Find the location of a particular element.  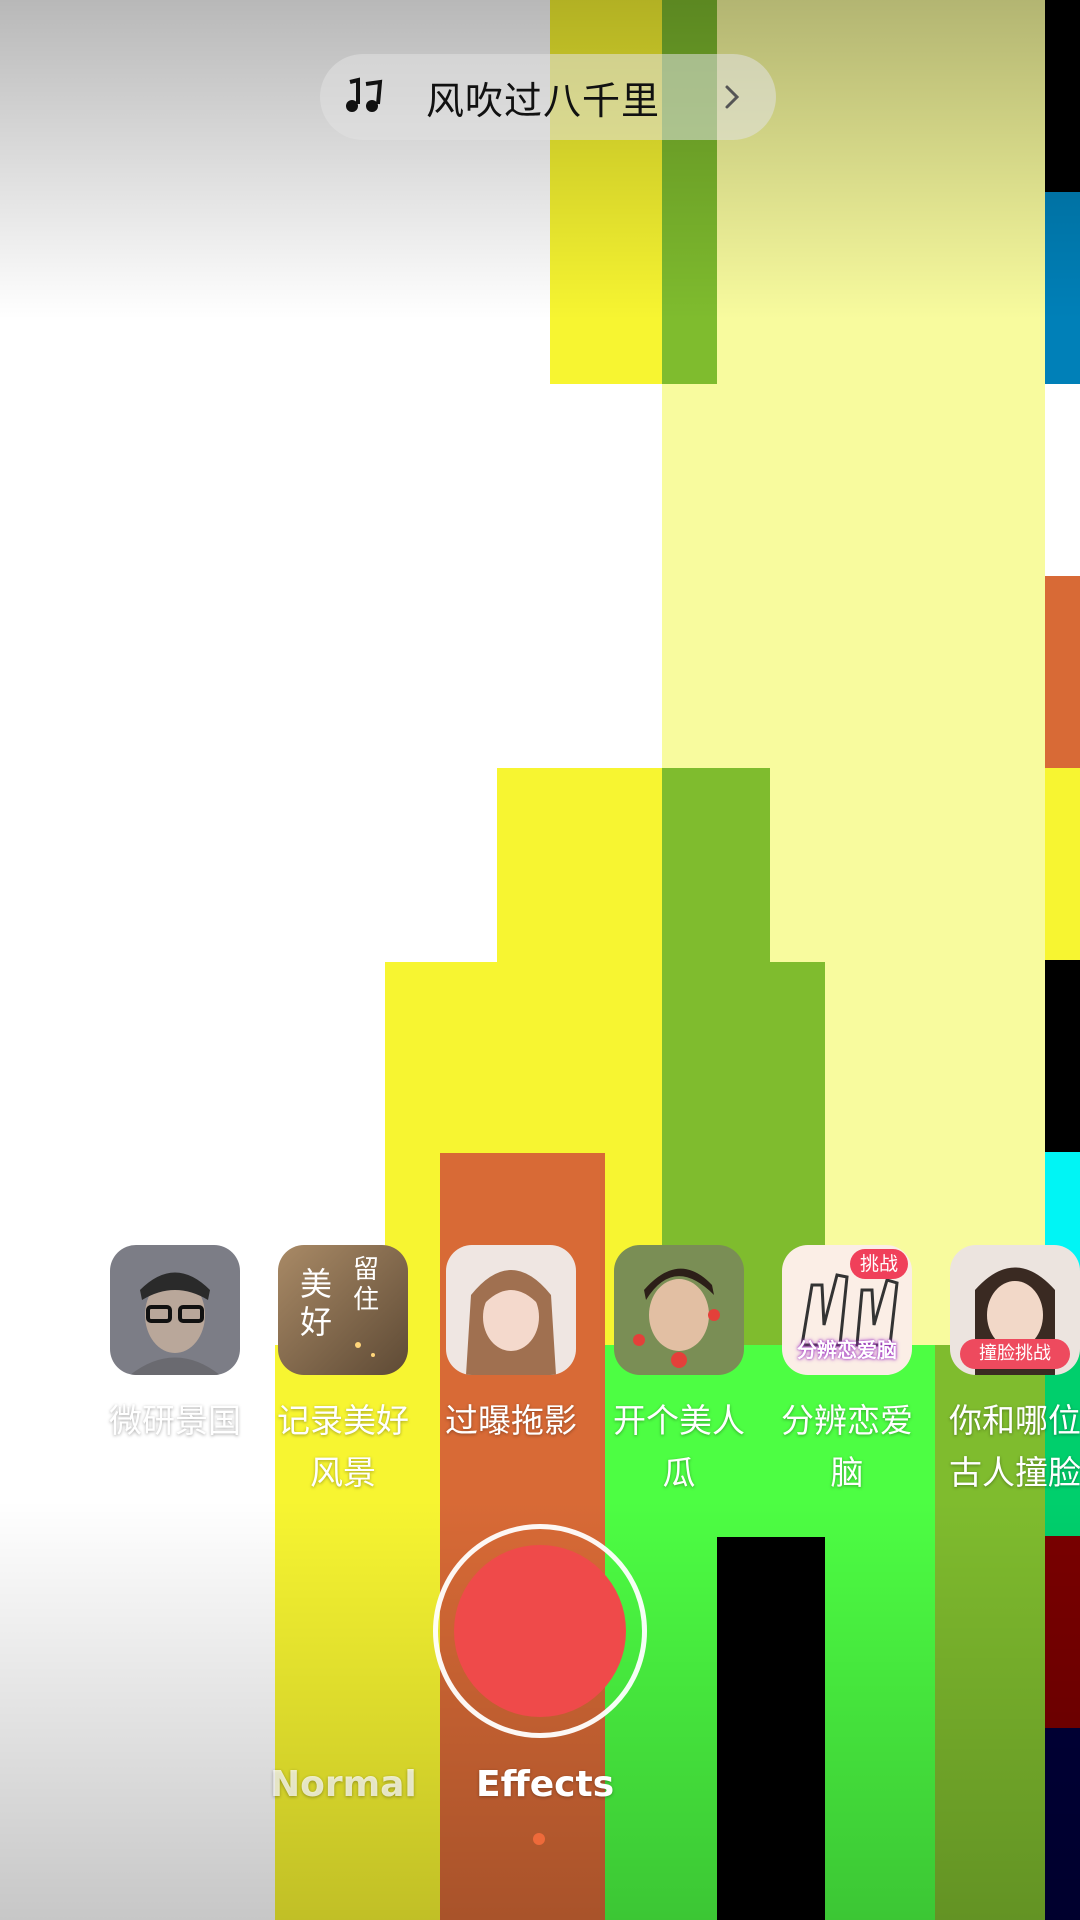

effect-item: 开个美人 瓜 is located at coordinates (679, 1372).